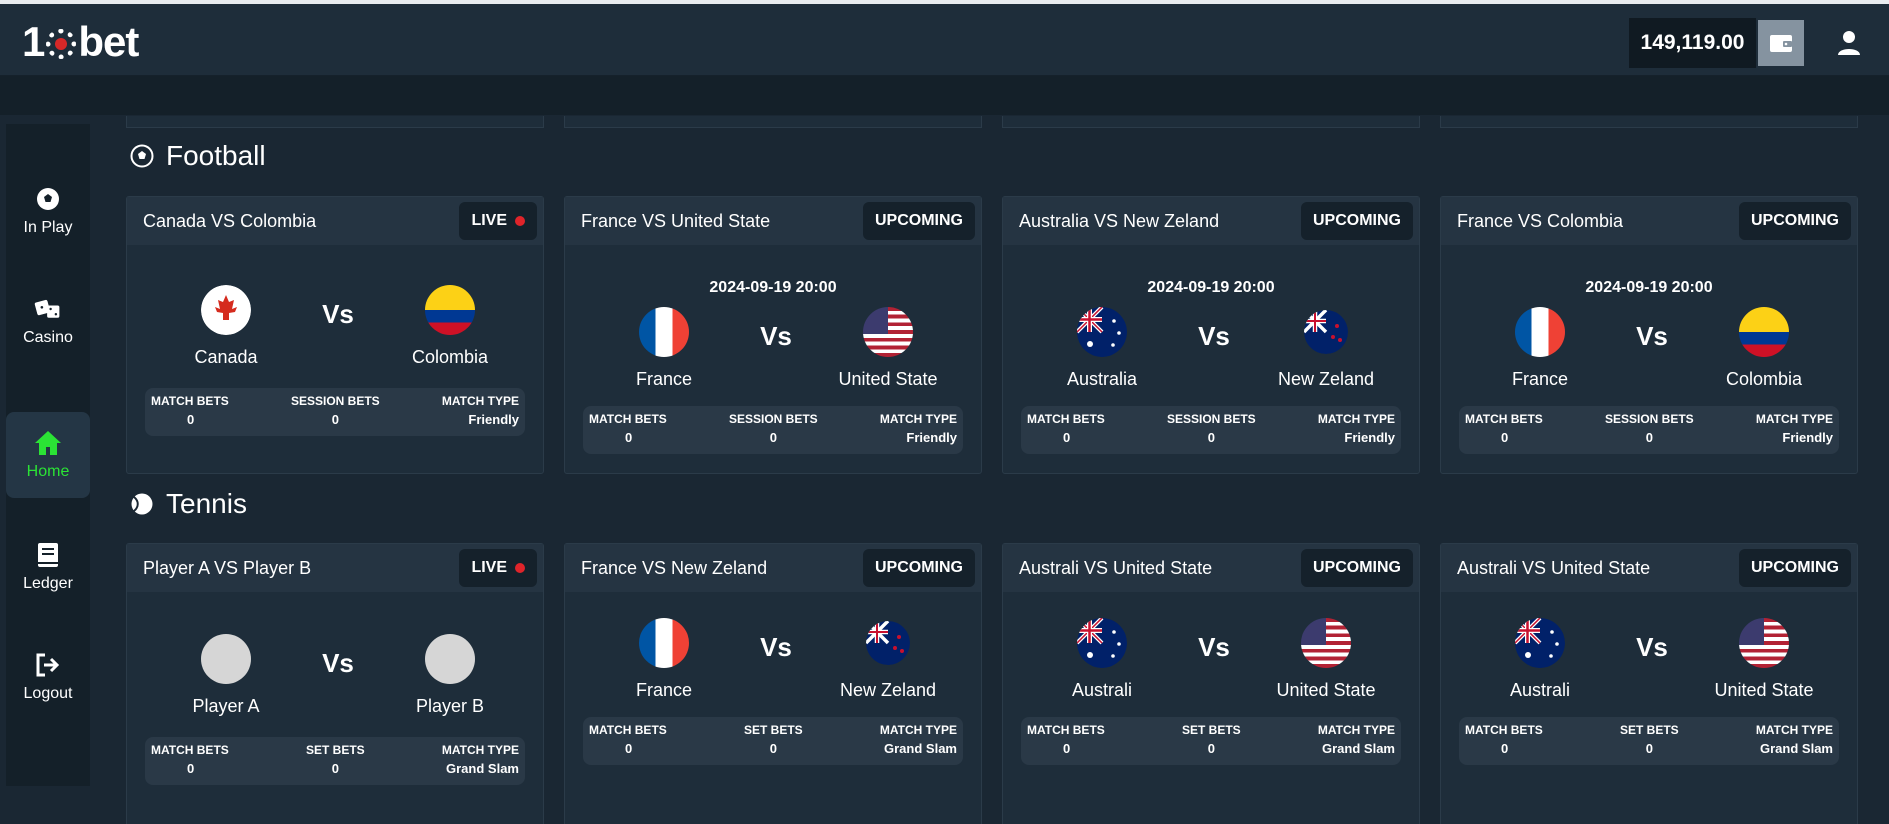 This screenshot has width=1889, height=824. What do you see at coordinates (888, 348) in the screenshot?
I see `team-2: United State` at bounding box center [888, 348].